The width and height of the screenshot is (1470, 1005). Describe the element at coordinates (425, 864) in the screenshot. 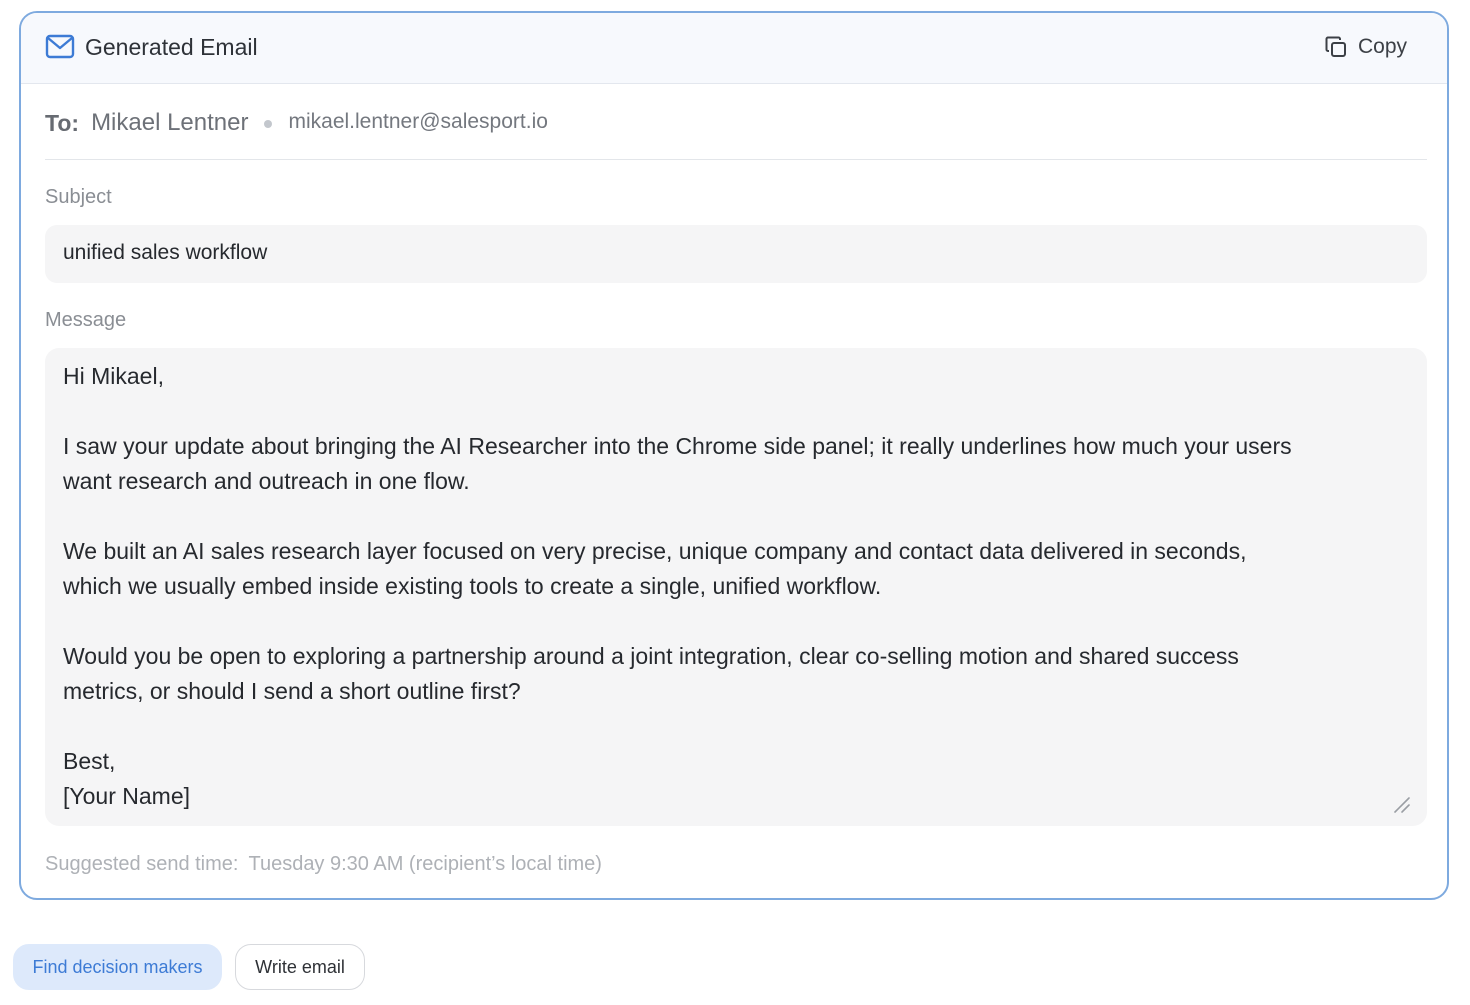

I see `send-time-value: Tuesday 9:30 AM (recipient’s local time)` at that location.